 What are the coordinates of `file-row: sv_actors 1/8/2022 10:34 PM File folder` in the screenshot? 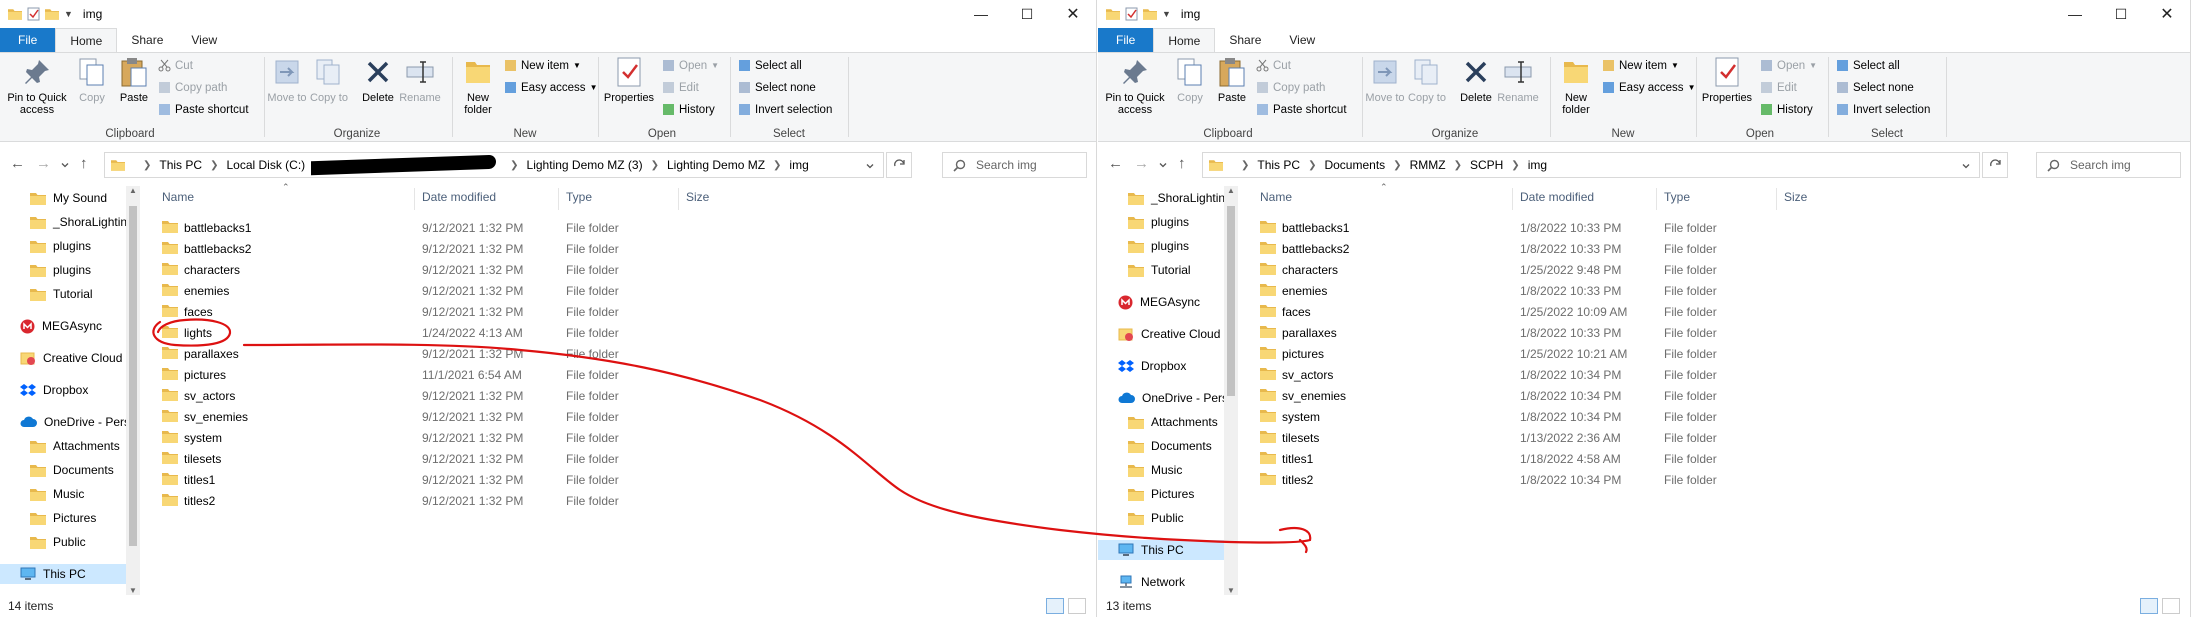 It's located at (1711, 374).